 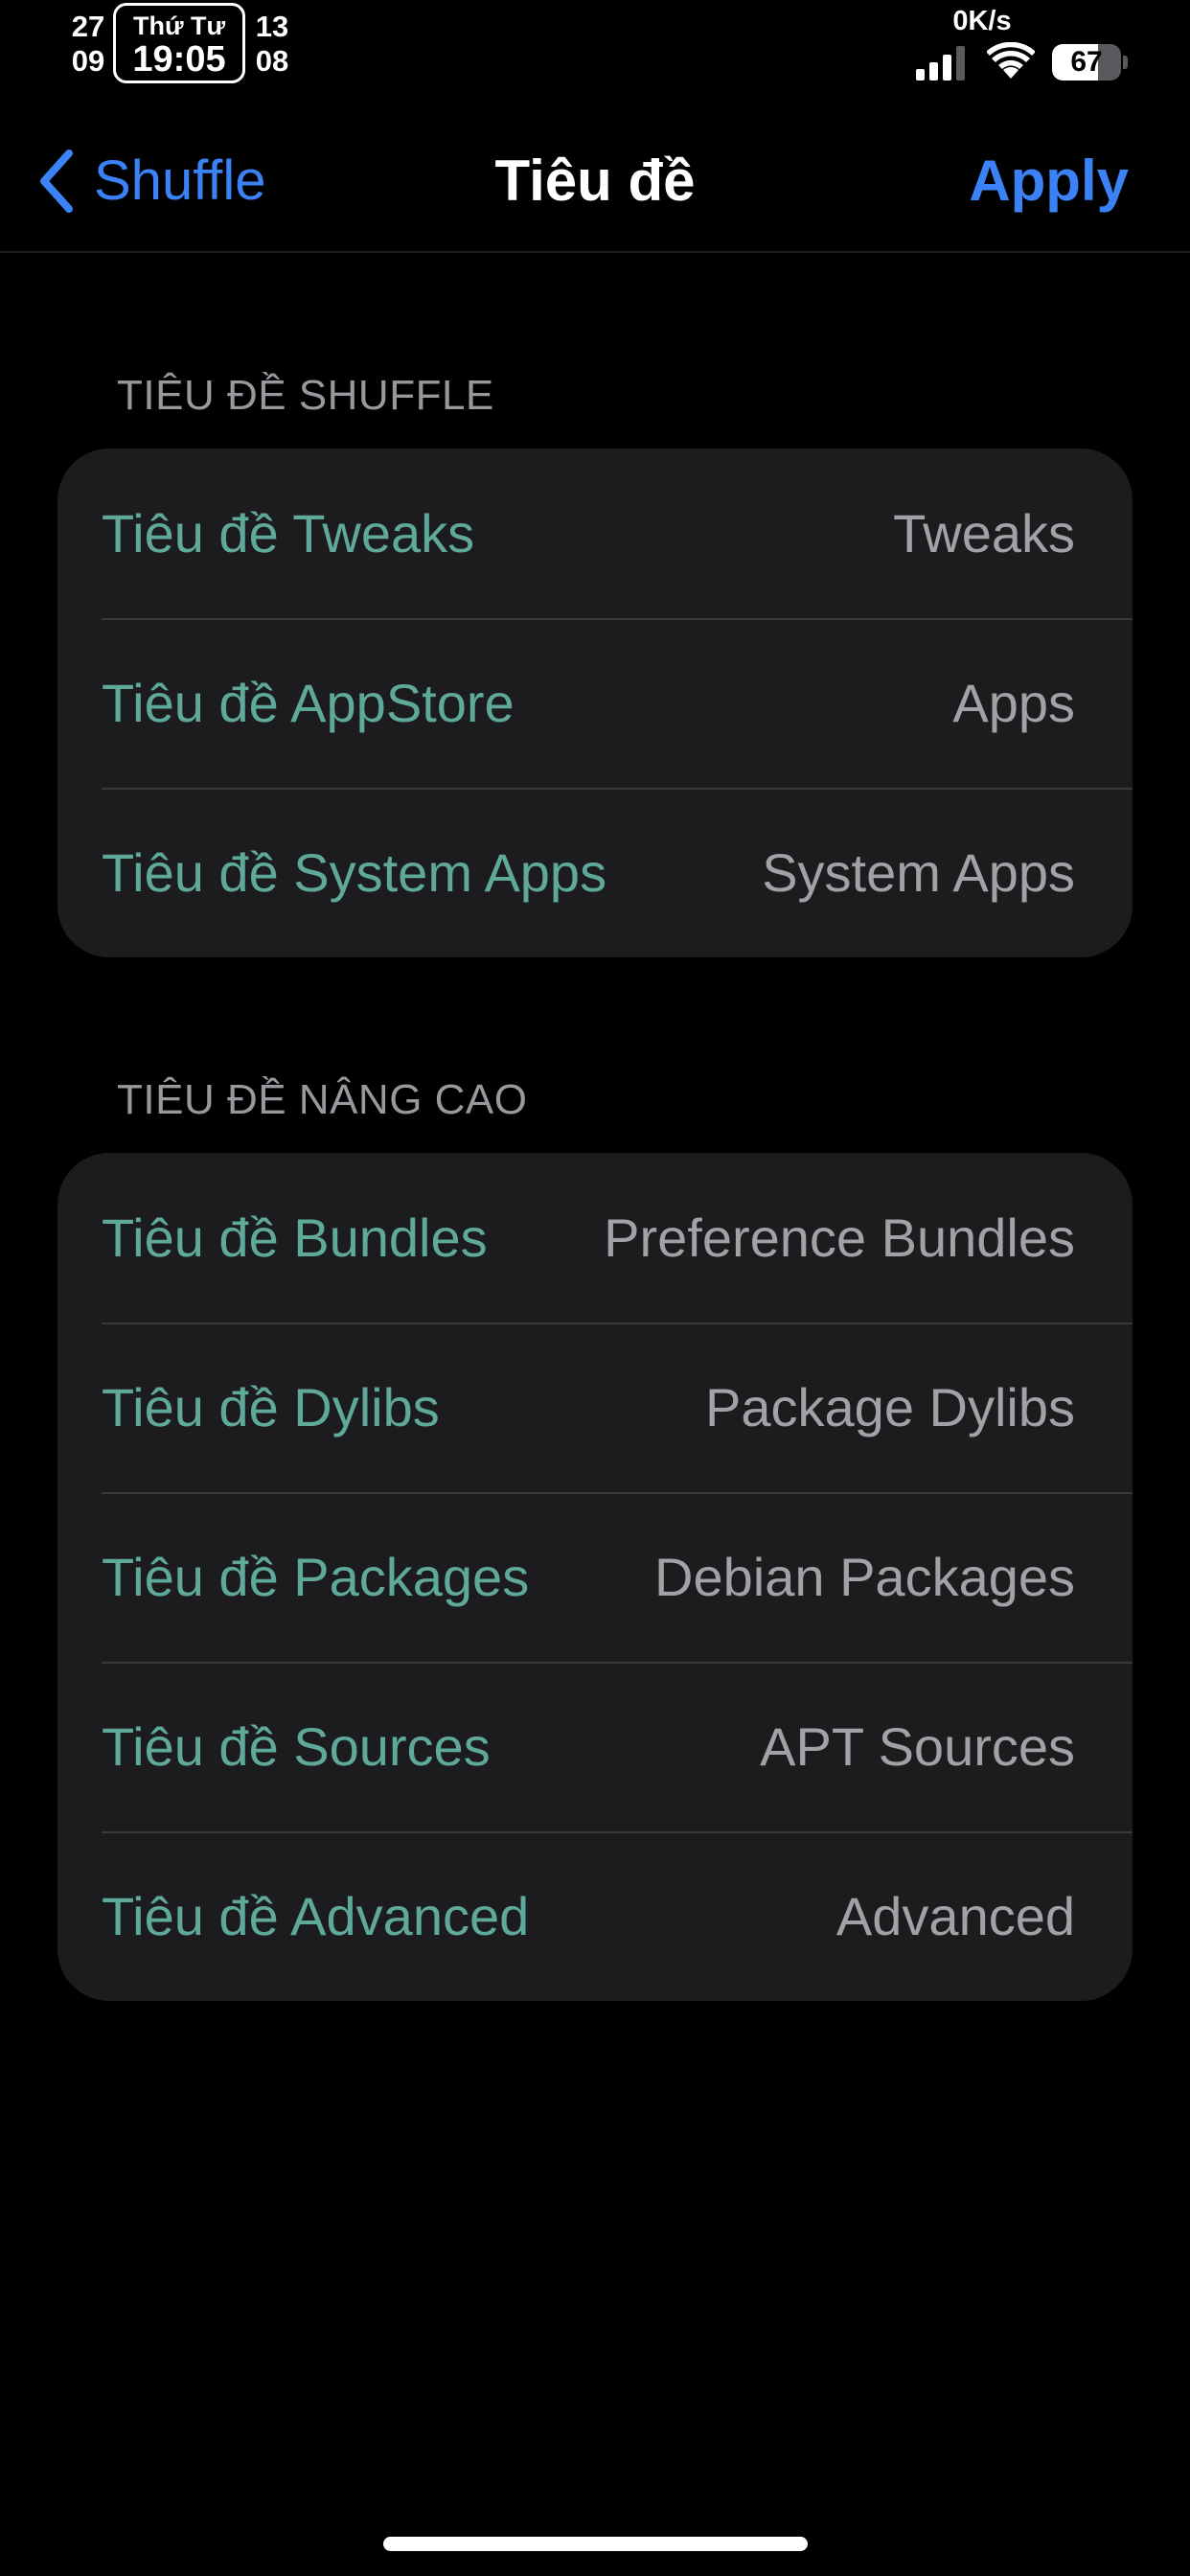 I want to click on row-value: Package Dylibs, so click(x=890, y=1407).